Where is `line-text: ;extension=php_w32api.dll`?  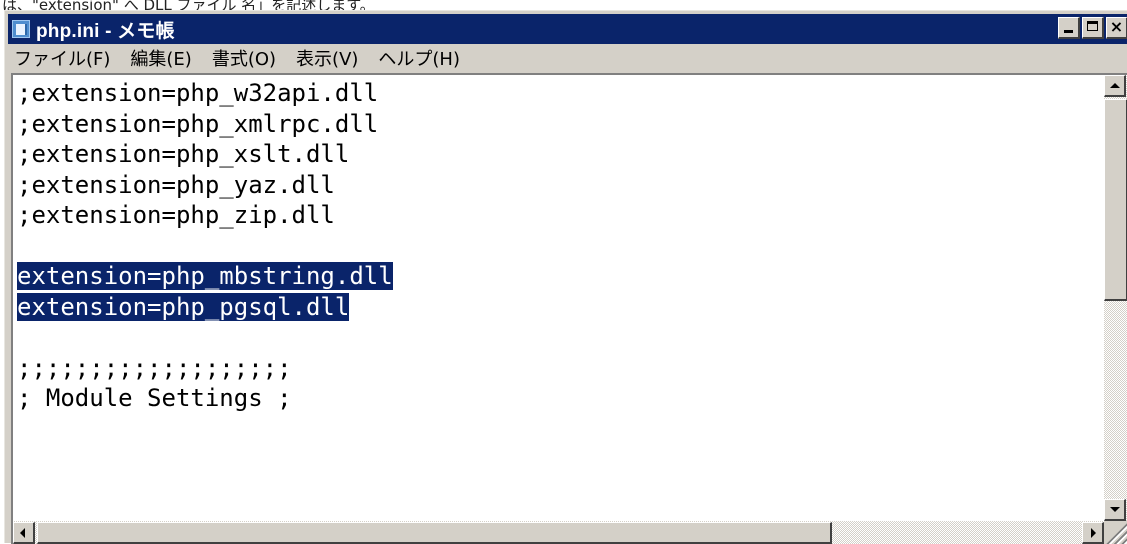
line-text: ;extension=php_w32api.dll is located at coordinates (198, 93).